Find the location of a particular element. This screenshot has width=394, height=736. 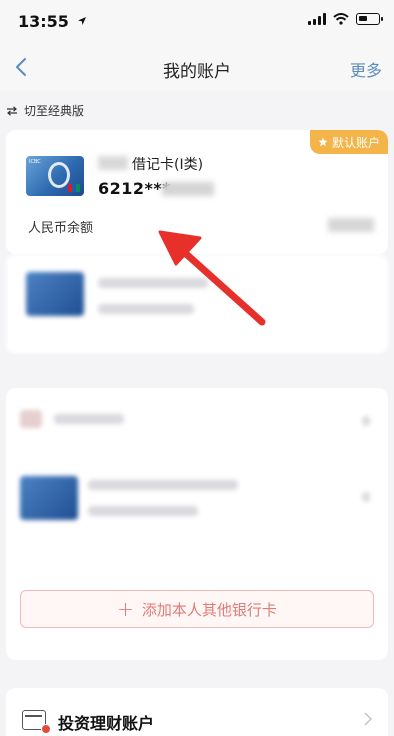

card-number-redacted is located at coordinates (188, 189).